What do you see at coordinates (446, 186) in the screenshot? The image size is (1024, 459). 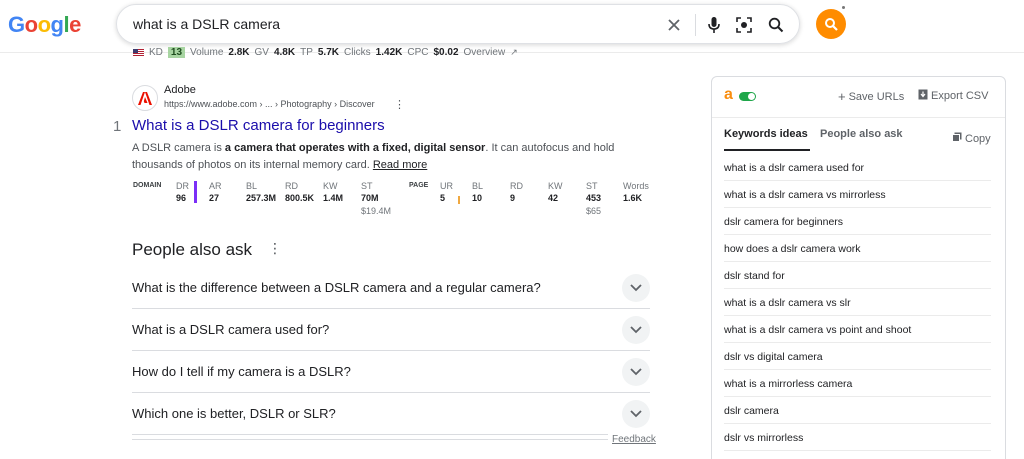 I see `ur-label: UR` at bounding box center [446, 186].